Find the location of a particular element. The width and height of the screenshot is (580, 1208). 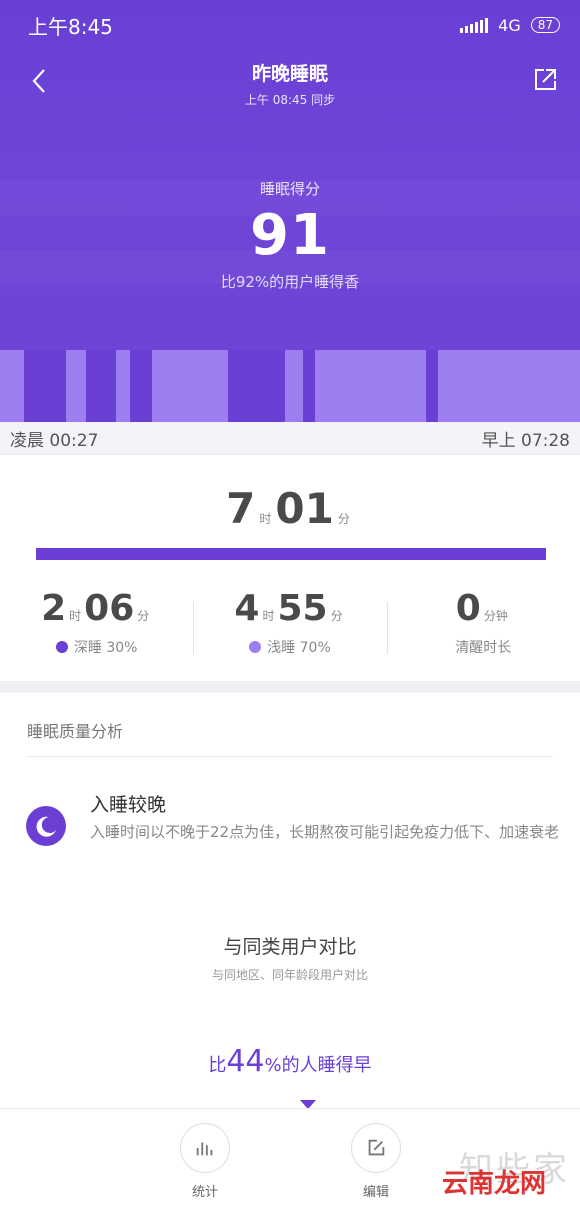

sleep-time-range: 凌晨 00:27 早上 07:28 is located at coordinates (290, 438).